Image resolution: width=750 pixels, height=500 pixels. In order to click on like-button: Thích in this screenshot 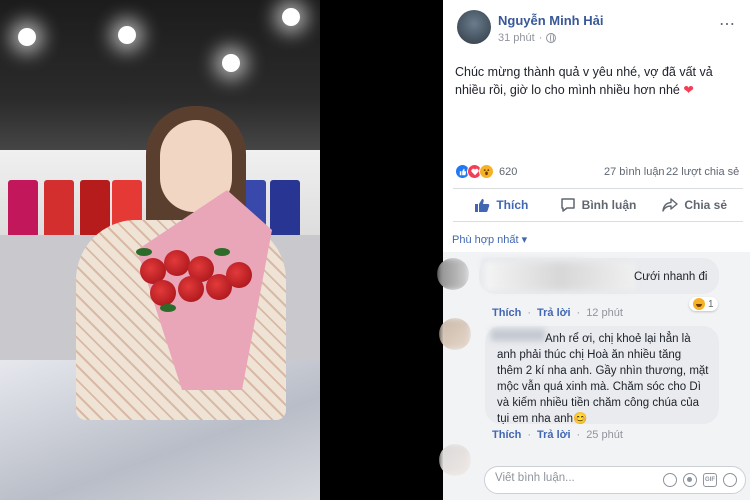, I will do `click(501, 205)`.